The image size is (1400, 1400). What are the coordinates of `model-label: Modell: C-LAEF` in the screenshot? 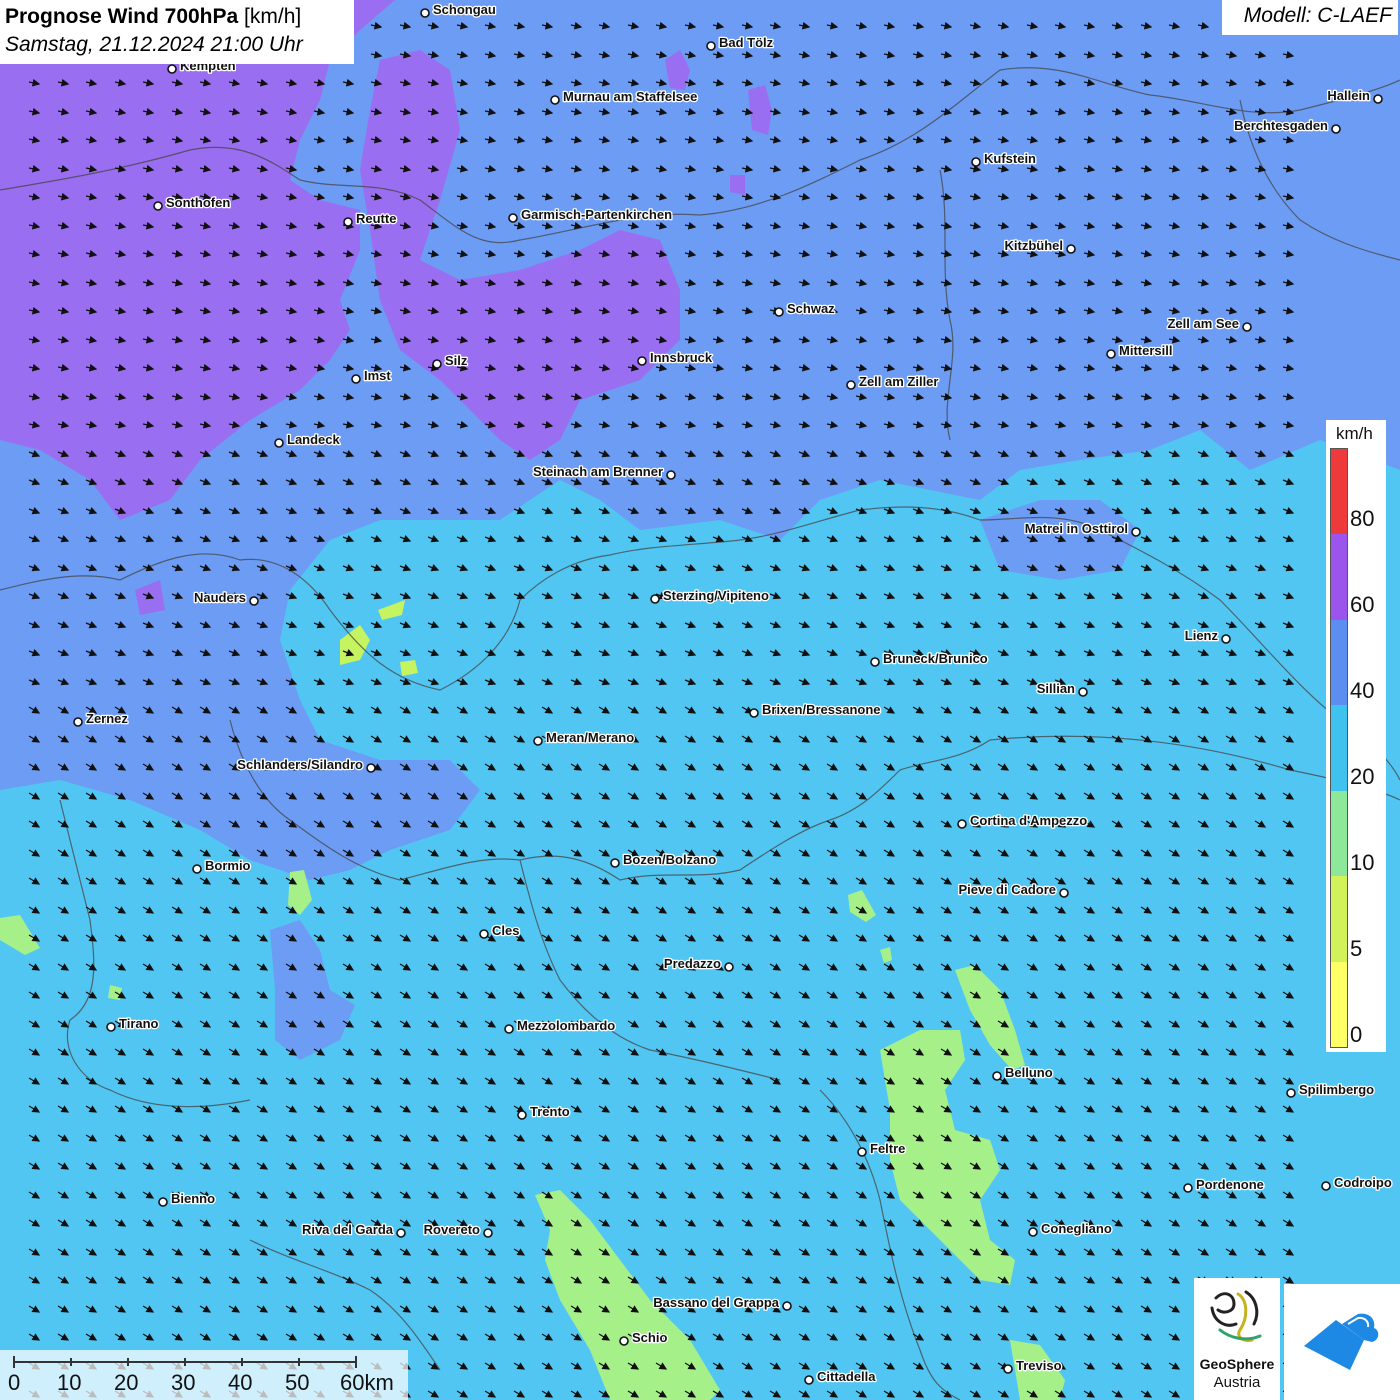 It's located at (1310, 17).